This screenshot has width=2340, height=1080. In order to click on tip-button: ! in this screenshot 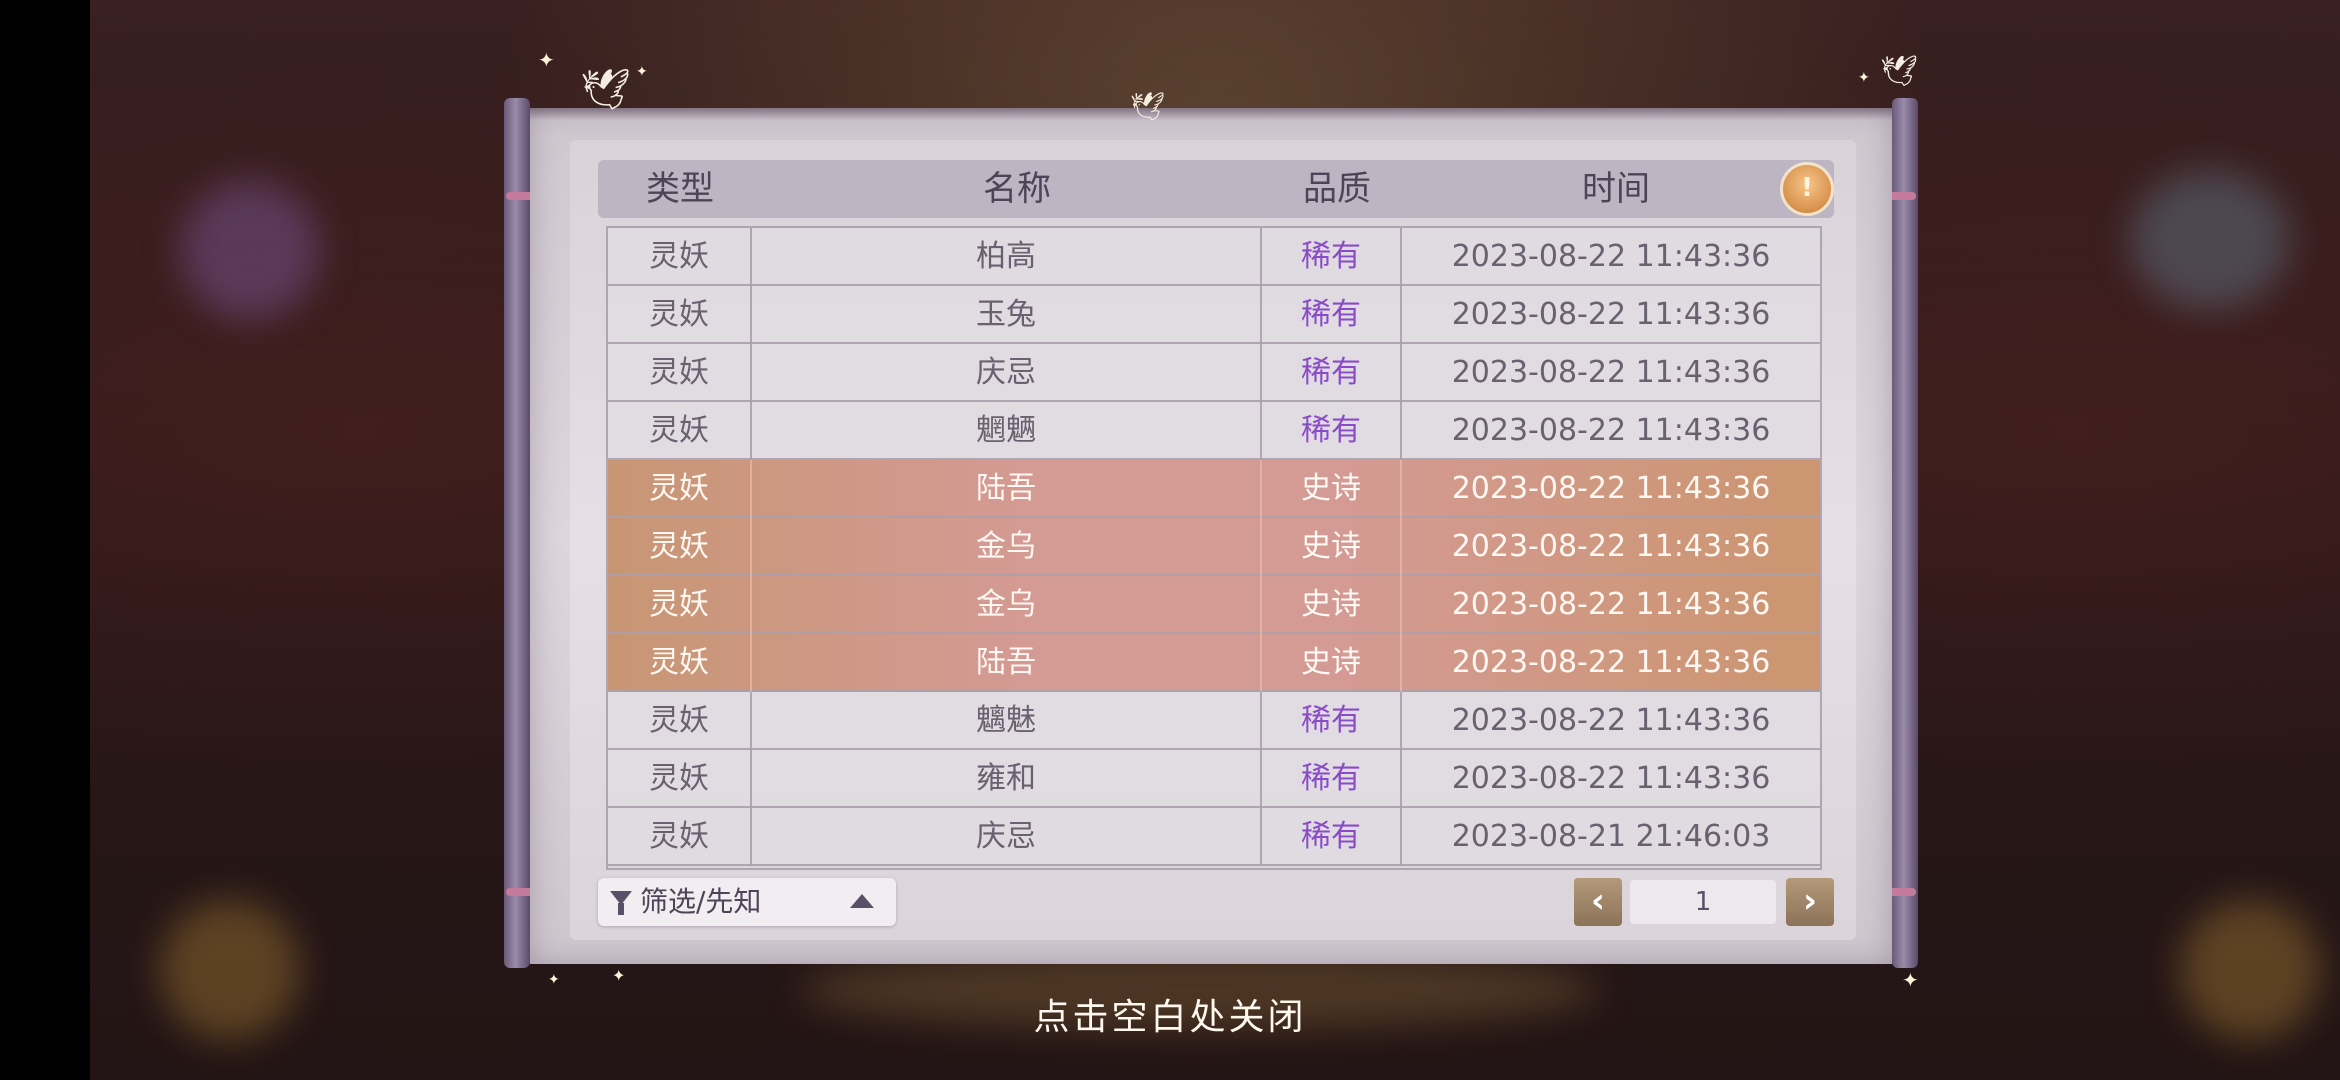, I will do `click(1807, 189)`.